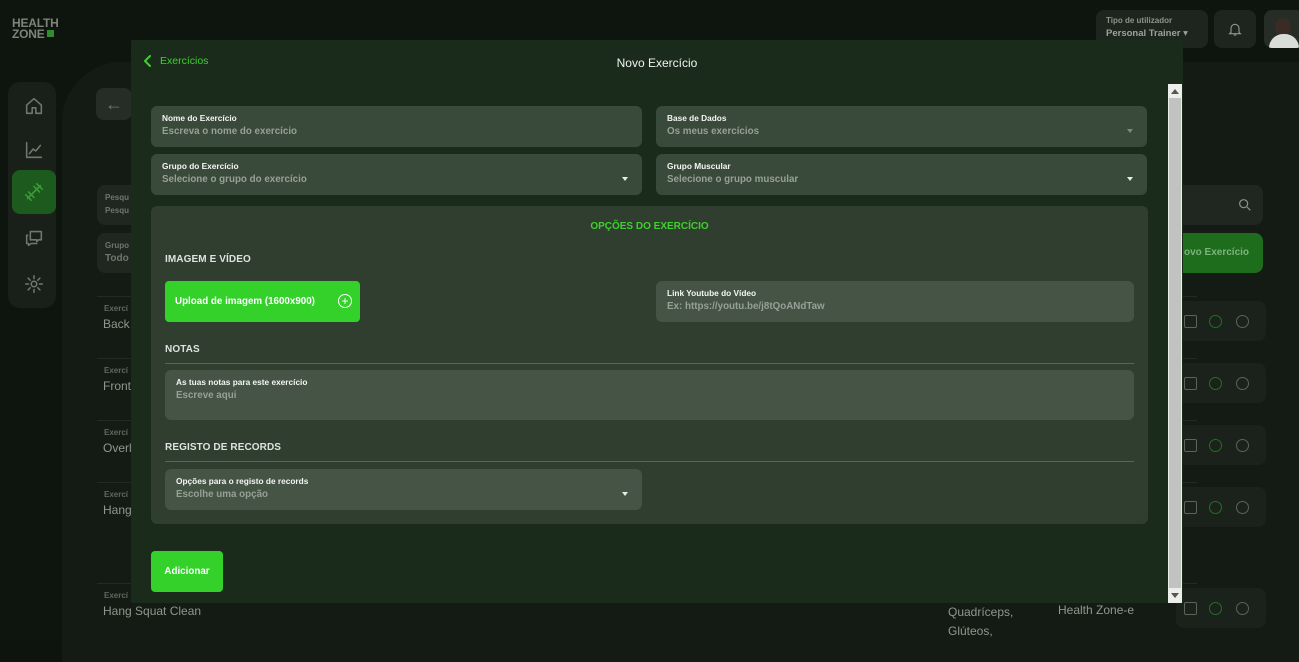  I want to click on notes-heading: NOTAS, so click(182, 349).